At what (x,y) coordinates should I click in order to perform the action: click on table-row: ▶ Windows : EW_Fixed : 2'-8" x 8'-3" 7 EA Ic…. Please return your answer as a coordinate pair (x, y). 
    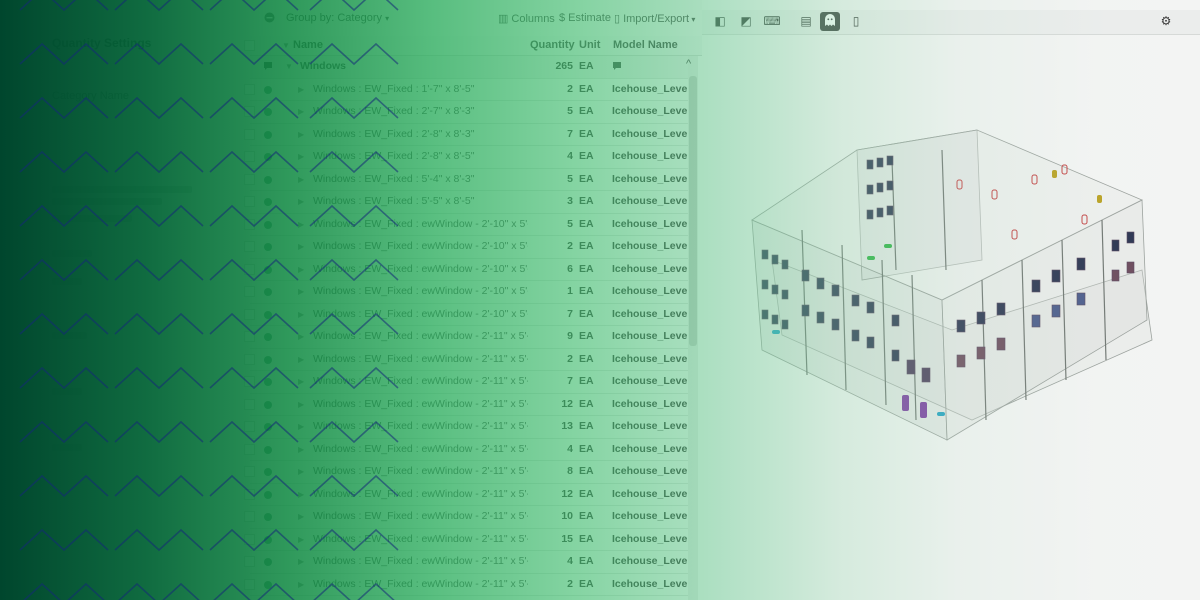
    Looking at the image, I should click on (466, 135).